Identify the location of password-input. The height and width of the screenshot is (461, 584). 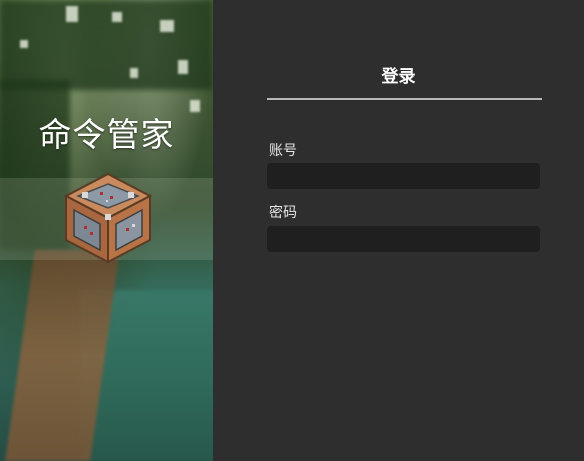
(403, 239).